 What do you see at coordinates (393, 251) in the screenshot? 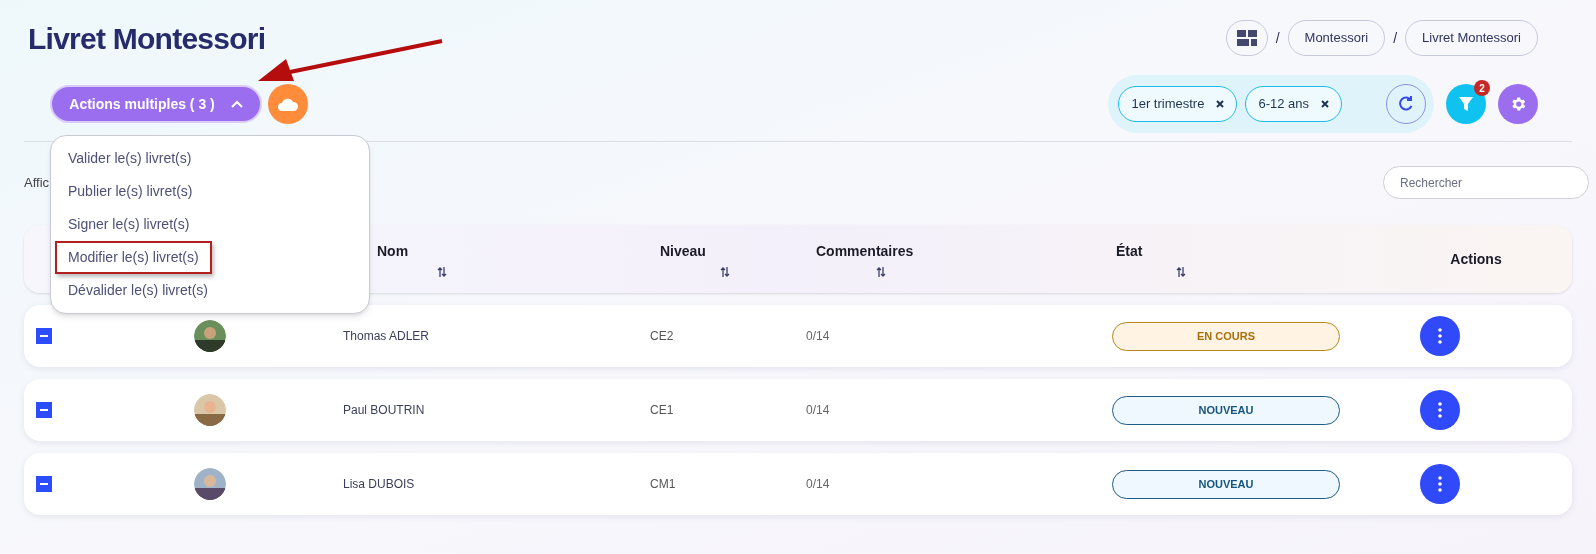
I see `column-header: Nom` at bounding box center [393, 251].